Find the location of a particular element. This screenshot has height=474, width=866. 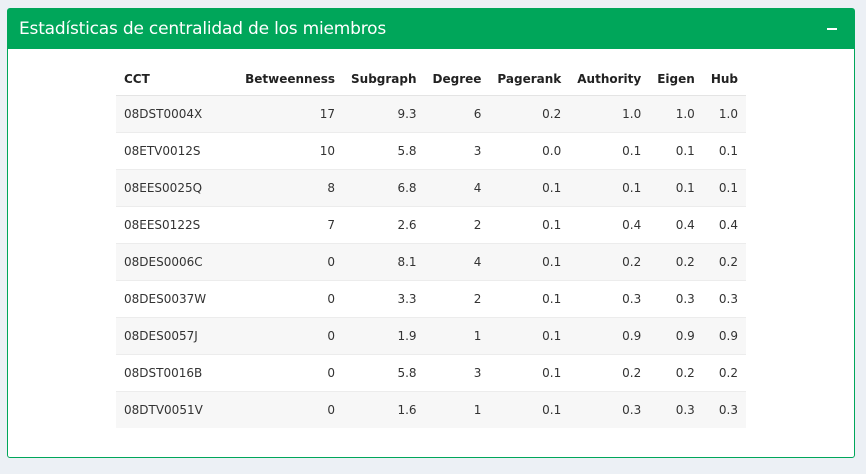

cell-pagerank: 0.0 is located at coordinates (529, 151).